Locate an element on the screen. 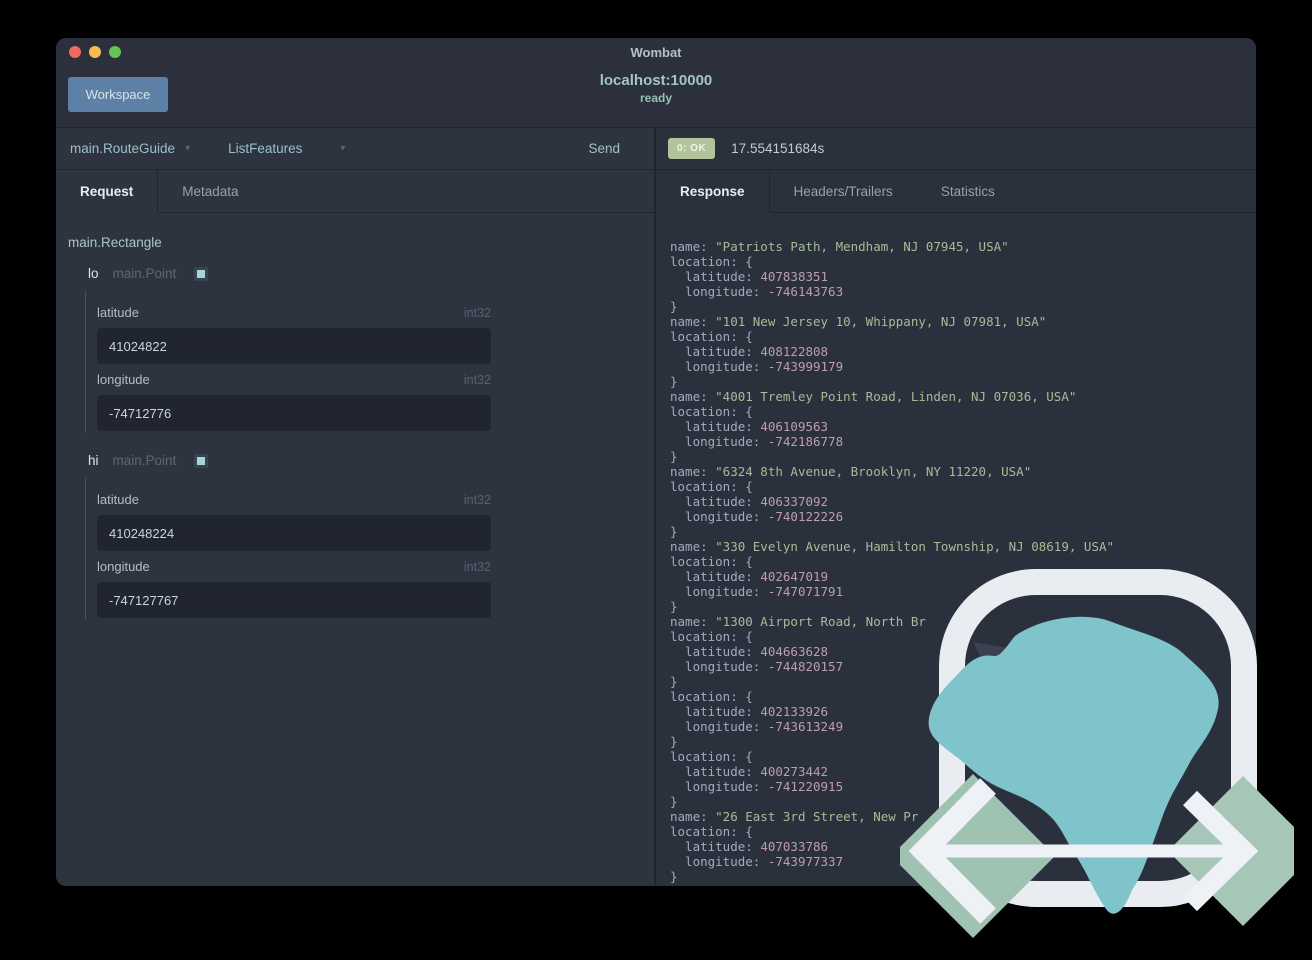  header-row: Workspace localhost:10000 ready is located at coordinates (656, 97).